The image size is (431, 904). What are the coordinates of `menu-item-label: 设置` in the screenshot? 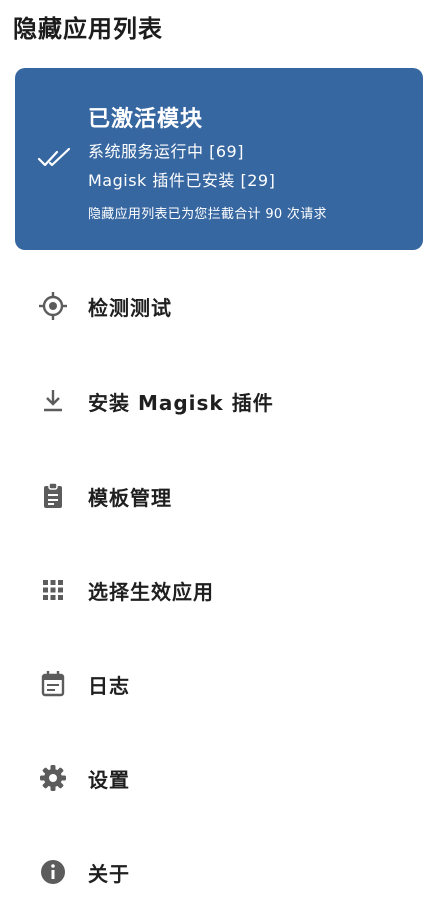 It's located at (109, 779).